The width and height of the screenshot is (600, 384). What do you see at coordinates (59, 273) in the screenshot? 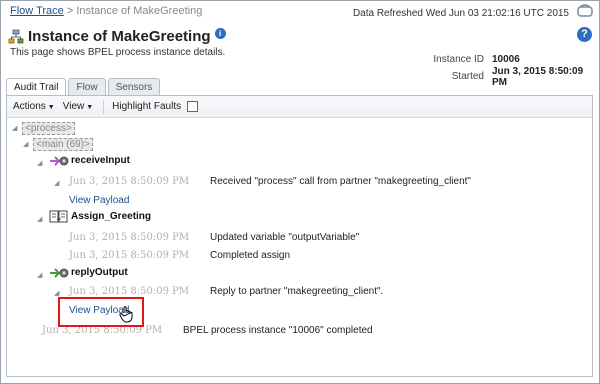
I see `reply-activity-icon` at bounding box center [59, 273].